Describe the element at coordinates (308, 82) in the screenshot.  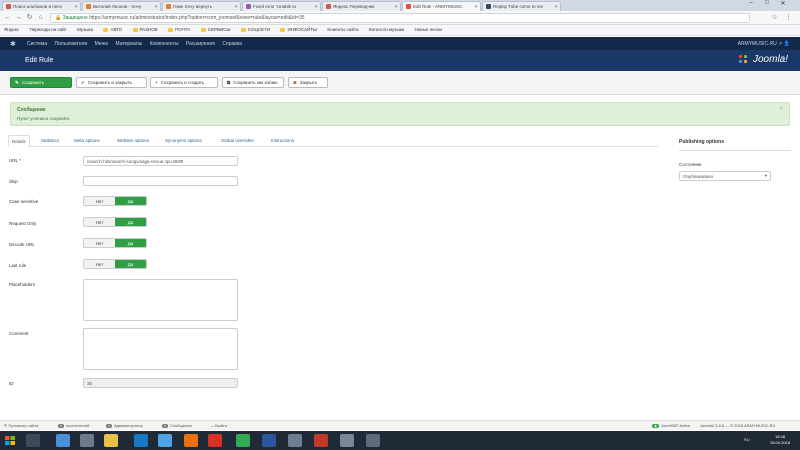
I see `close-button: ⊗ Закрыть` at that location.